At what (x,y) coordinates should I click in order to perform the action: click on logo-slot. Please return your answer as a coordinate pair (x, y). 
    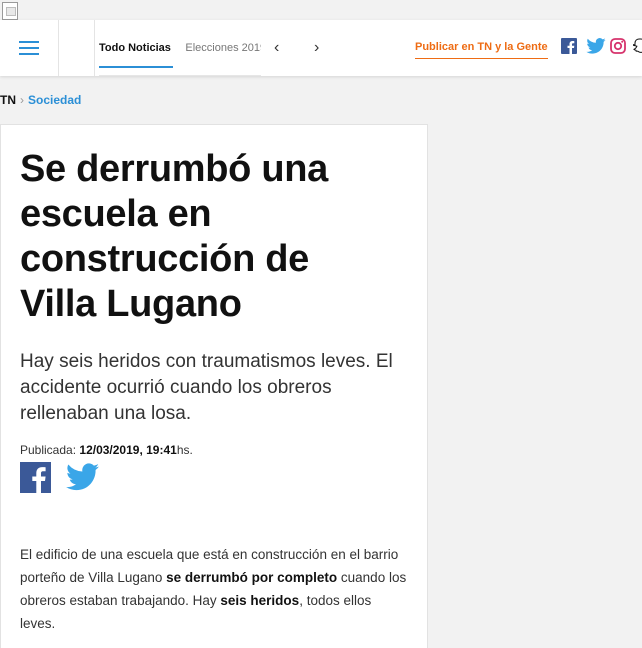
    Looking at the image, I should click on (76, 48).